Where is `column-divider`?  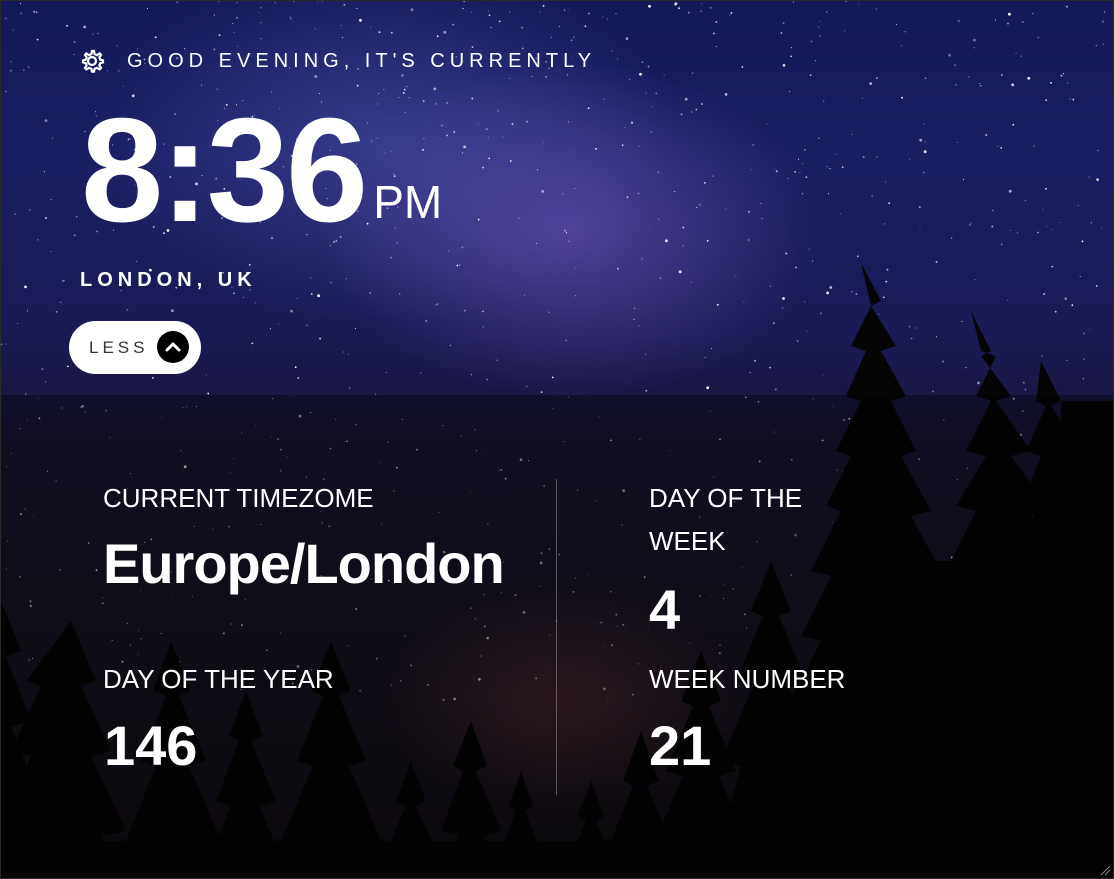 column-divider is located at coordinates (556, 637).